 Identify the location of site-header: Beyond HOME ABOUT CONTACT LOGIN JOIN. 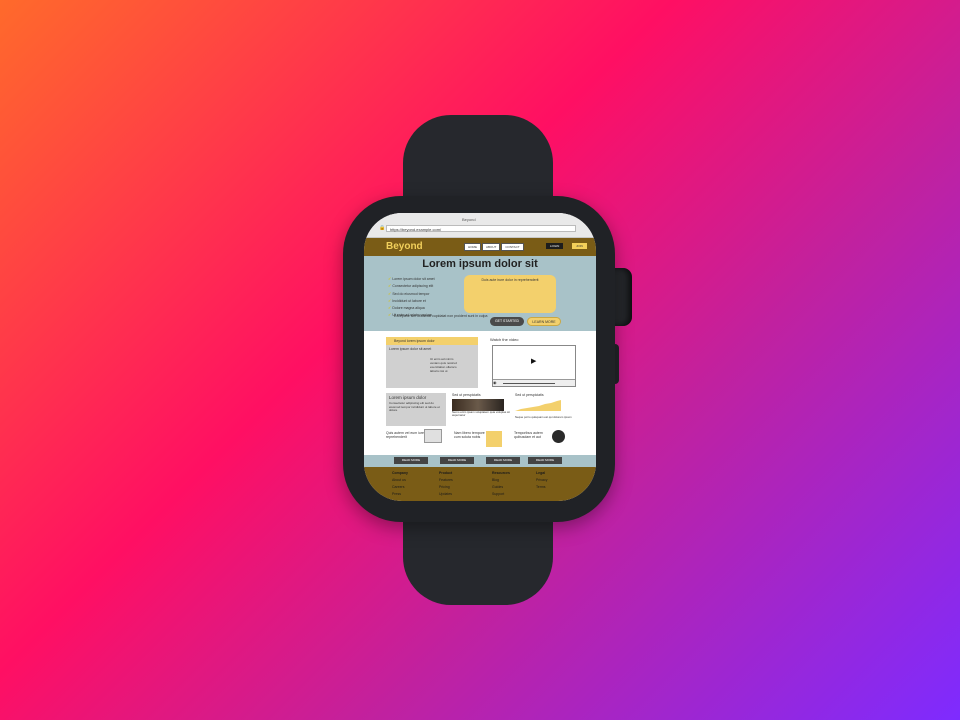
(480, 247).